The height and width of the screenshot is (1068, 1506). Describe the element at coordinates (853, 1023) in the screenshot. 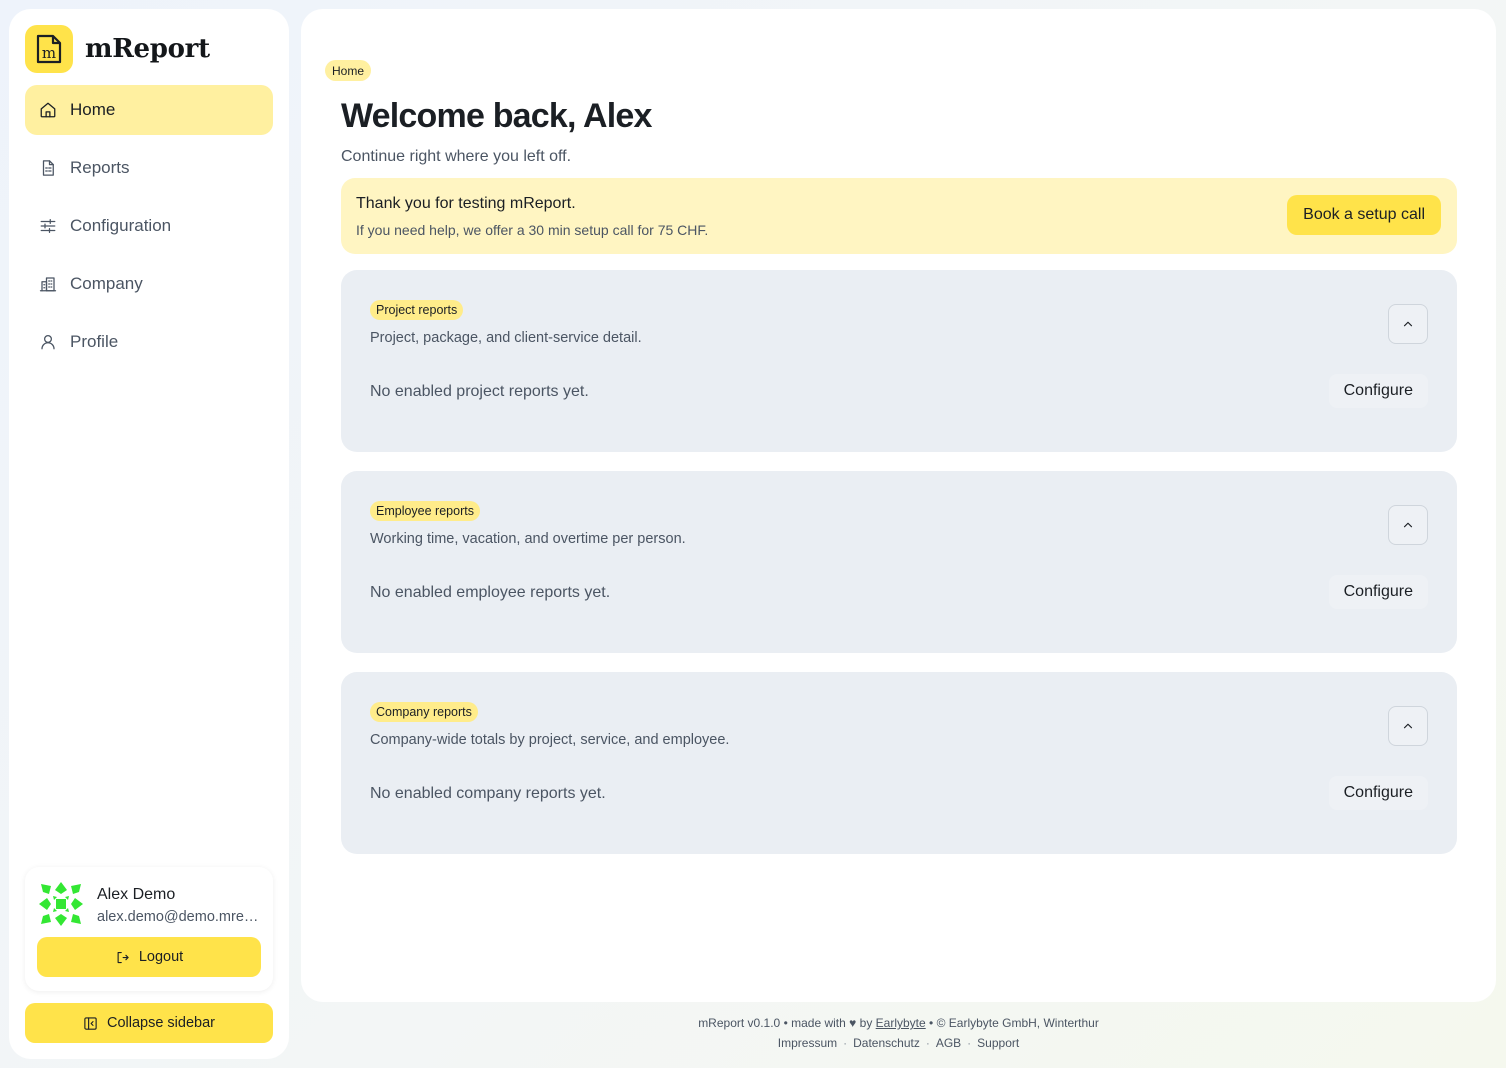

I see `heart-icon: ♥` at that location.